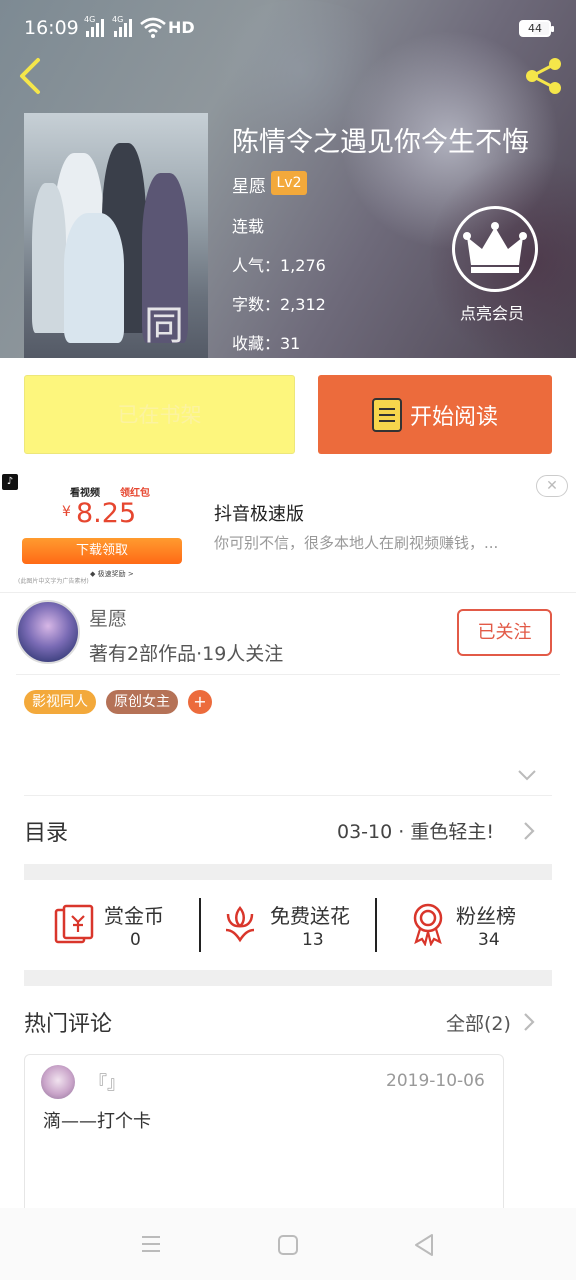  What do you see at coordinates (266, 343) in the screenshot?
I see `book-favorites: 收藏：31` at bounding box center [266, 343].